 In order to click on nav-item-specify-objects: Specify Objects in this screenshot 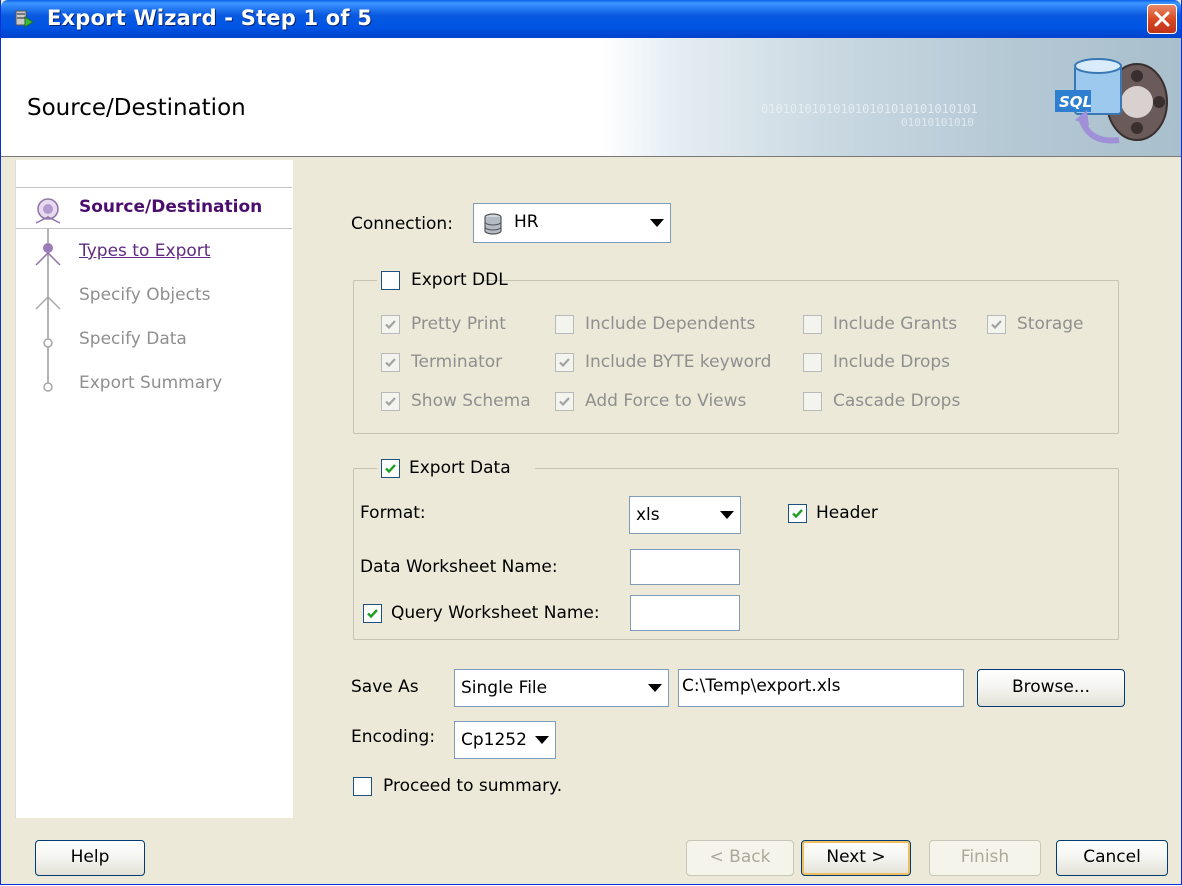, I will do `click(154, 296)`.